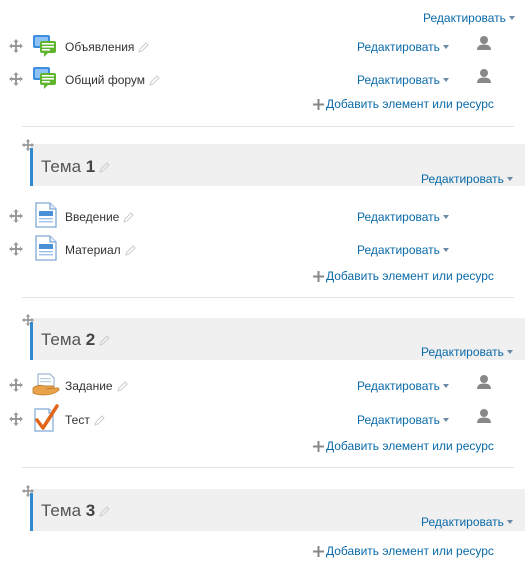  What do you see at coordinates (46, 419) in the screenshot?
I see `quiz-icon` at bounding box center [46, 419].